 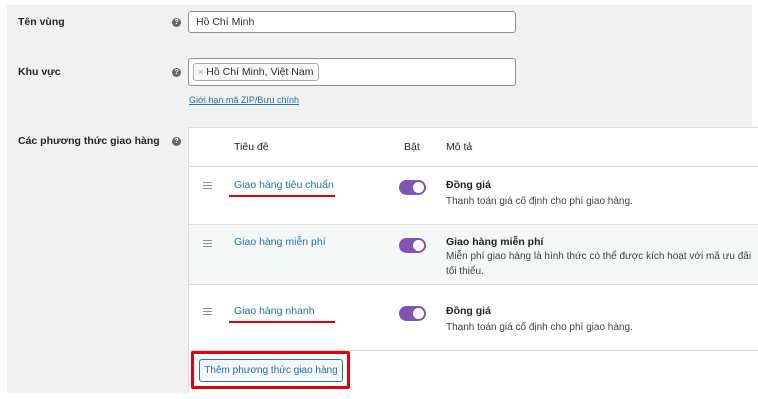 I want to click on region-tag: × Hồ Chí Minh, Việt Nam, so click(x=256, y=72).